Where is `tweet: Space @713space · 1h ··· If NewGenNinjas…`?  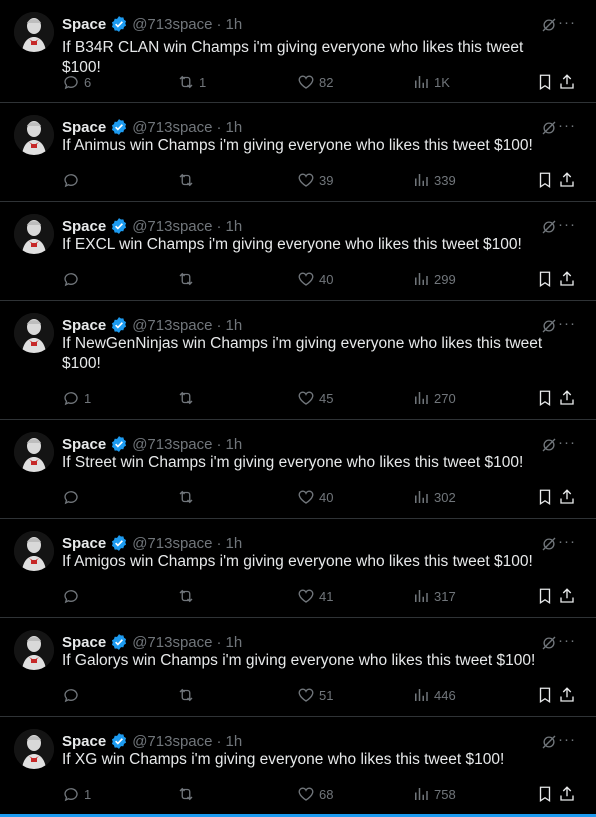
tweet: Space @713space · 1h ··· If NewGenNinjas… is located at coordinates (298, 360).